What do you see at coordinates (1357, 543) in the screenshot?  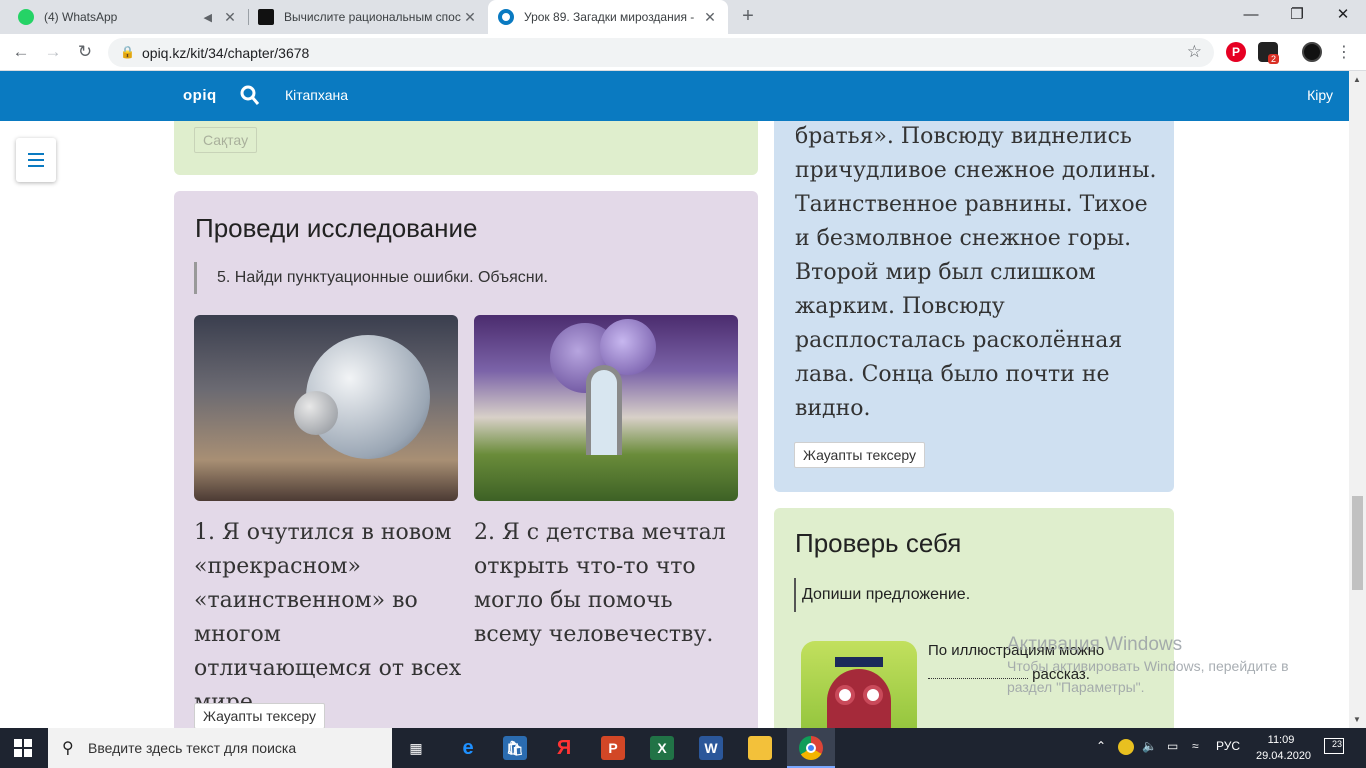 I see `scrollbar-thumb` at bounding box center [1357, 543].